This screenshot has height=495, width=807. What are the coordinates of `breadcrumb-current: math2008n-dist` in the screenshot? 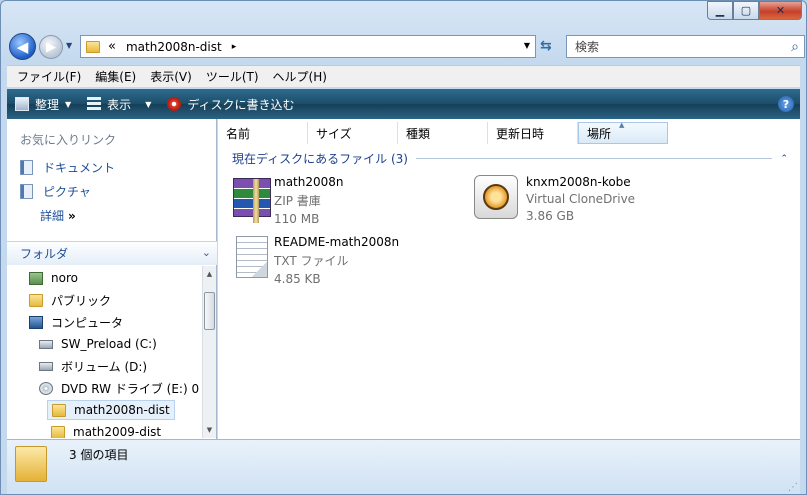 It's located at (174, 47).